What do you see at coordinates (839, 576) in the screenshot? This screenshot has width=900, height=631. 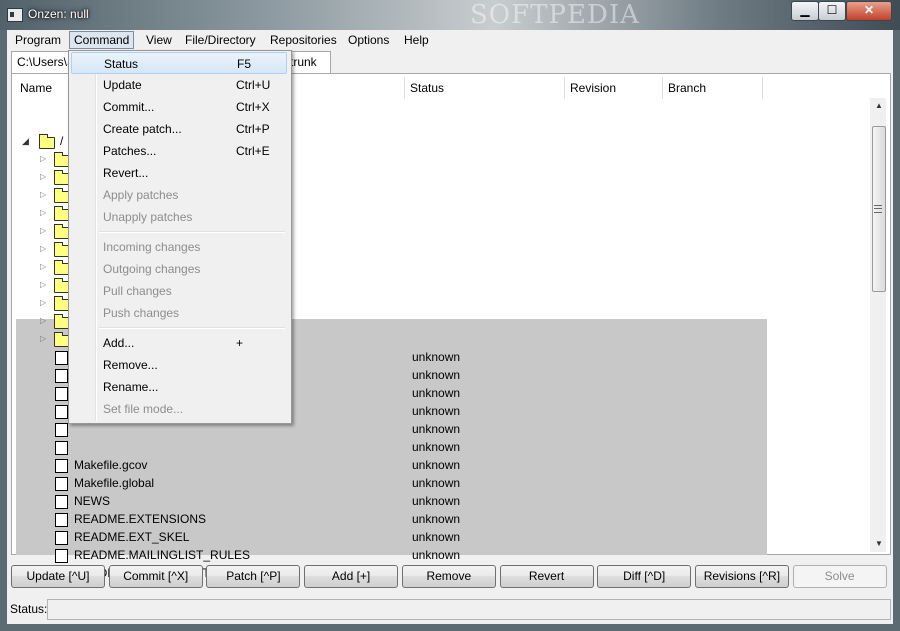 I see `solve-button: Solve` at bounding box center [839, 576].